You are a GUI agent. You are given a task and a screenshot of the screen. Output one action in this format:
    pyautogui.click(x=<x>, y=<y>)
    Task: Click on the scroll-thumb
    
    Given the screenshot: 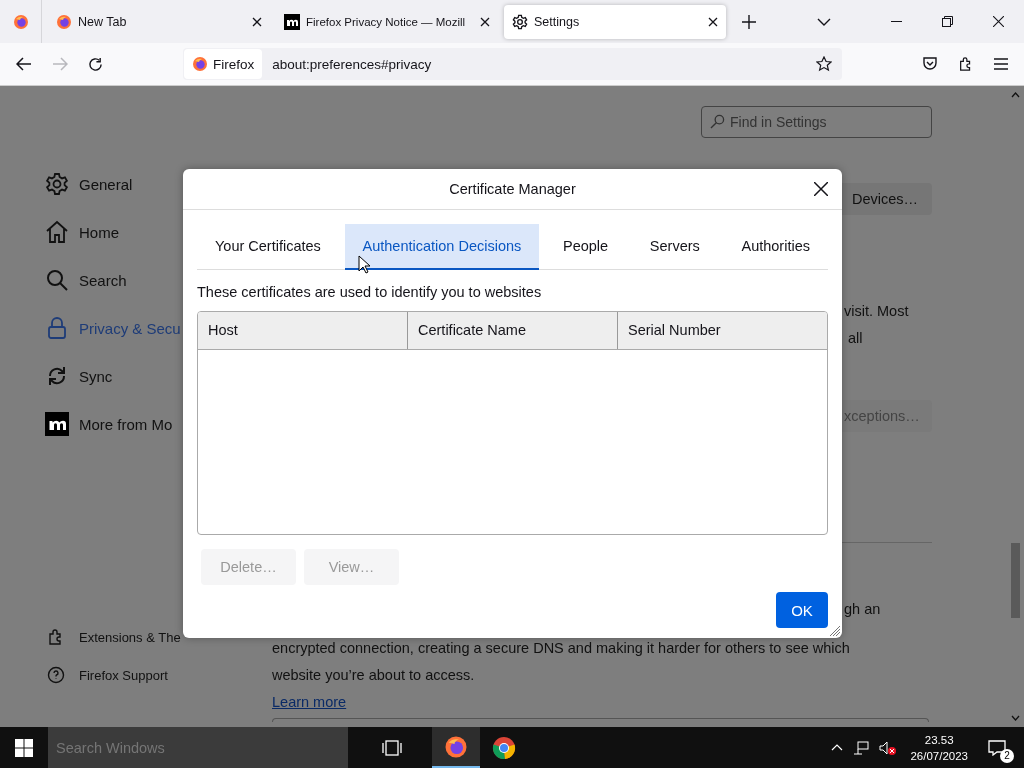 What is the action you would take?
    pyautogui.click(x=1015, y=580)
    